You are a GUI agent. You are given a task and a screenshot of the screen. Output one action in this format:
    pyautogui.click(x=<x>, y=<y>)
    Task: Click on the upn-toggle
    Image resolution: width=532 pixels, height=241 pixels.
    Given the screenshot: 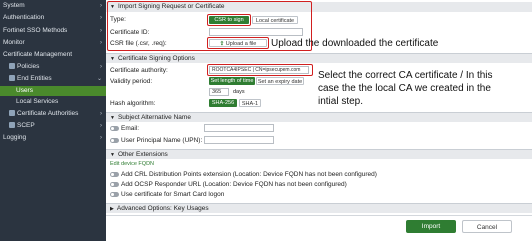 What is the action you would take?
    pyautogui.click(x=114, y=140)
    